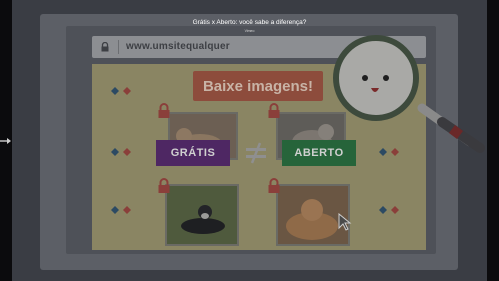  What do you see at coordinates (5, 141) in the screenshot?
I see `arrow-right-icon` at bounding box center [5, 141].